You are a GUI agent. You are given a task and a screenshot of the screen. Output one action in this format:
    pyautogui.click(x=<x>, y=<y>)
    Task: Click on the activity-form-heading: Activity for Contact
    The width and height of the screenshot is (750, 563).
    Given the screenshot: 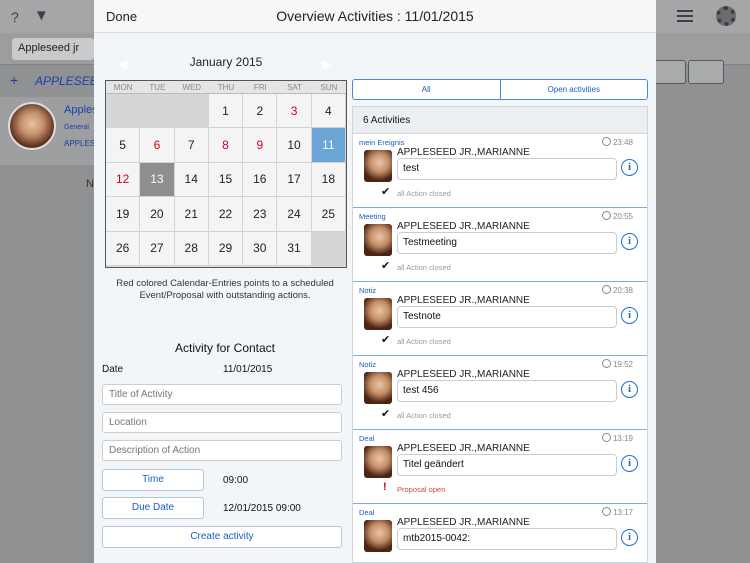 What is the action you would take?
    pyautogui.click(x=225, y=348)
    